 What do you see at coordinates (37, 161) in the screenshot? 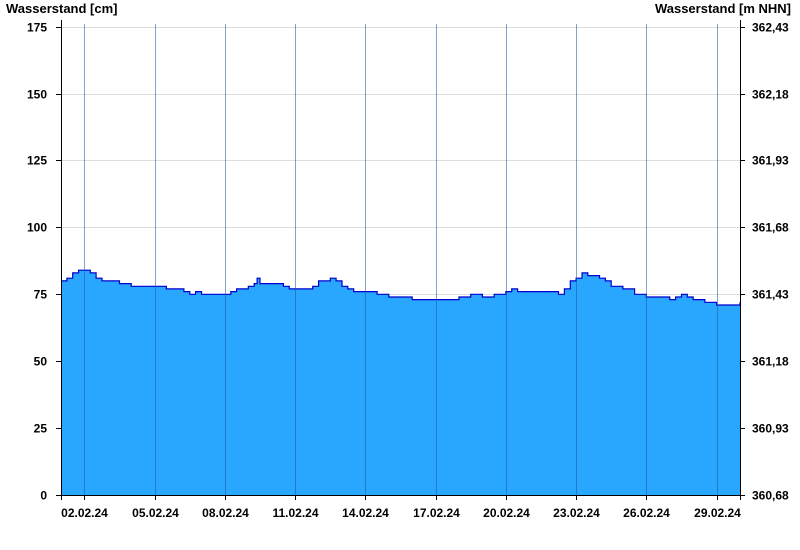
I see `left-tick-label: 125` at bounding box center [37, 161].